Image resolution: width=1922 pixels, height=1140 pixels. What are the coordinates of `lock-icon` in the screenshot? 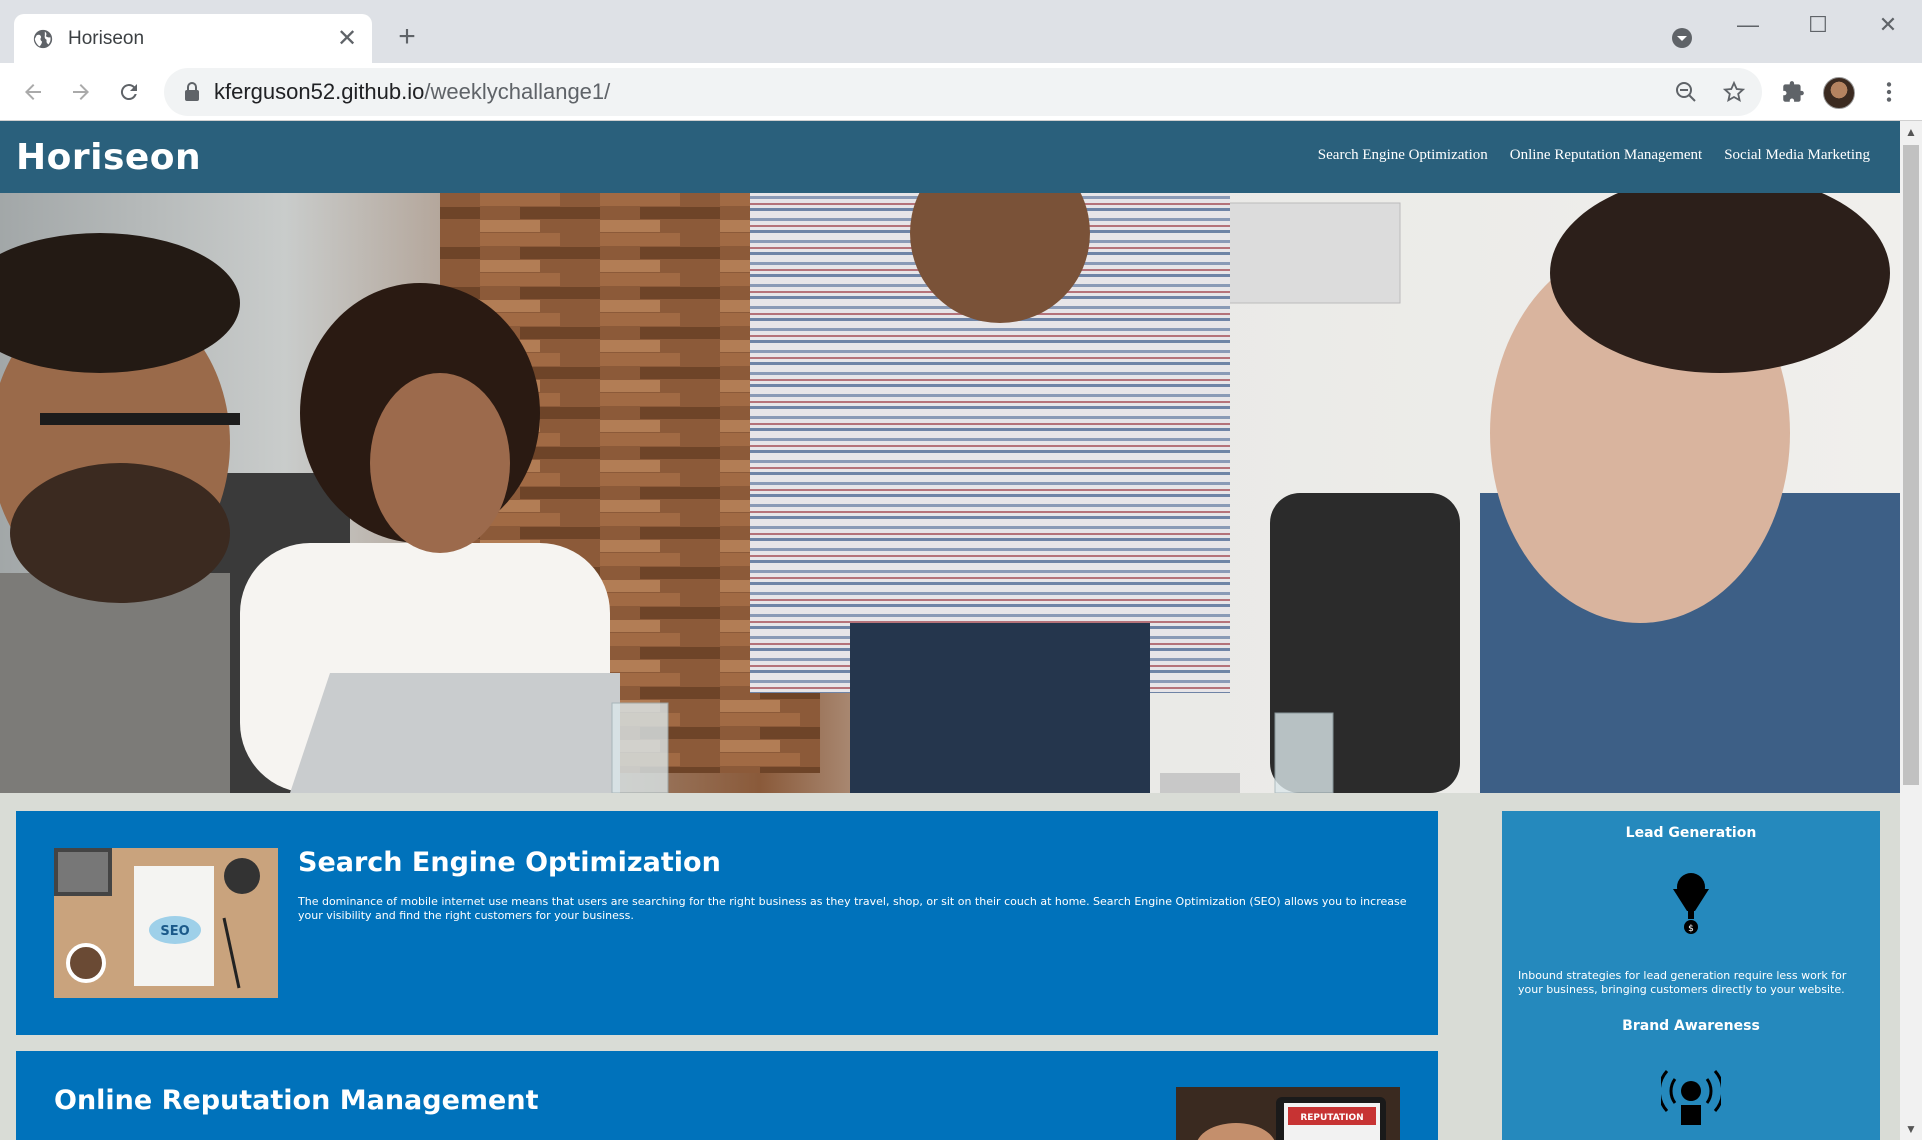 It's located at (192, 92).